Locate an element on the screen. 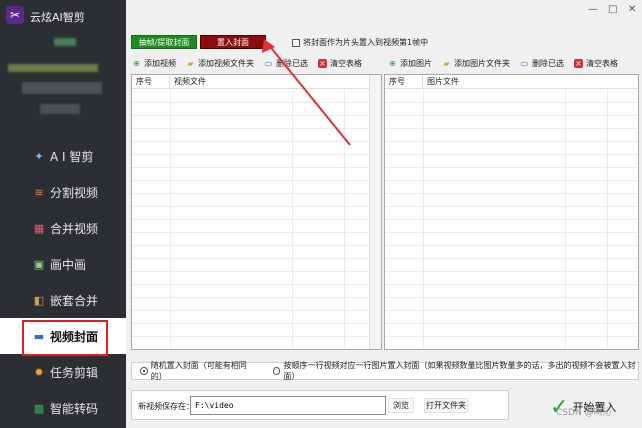 This screenshot has height=428, width=642. sidebar-item-label: 合并视频 is located at coordinates (74, 228).